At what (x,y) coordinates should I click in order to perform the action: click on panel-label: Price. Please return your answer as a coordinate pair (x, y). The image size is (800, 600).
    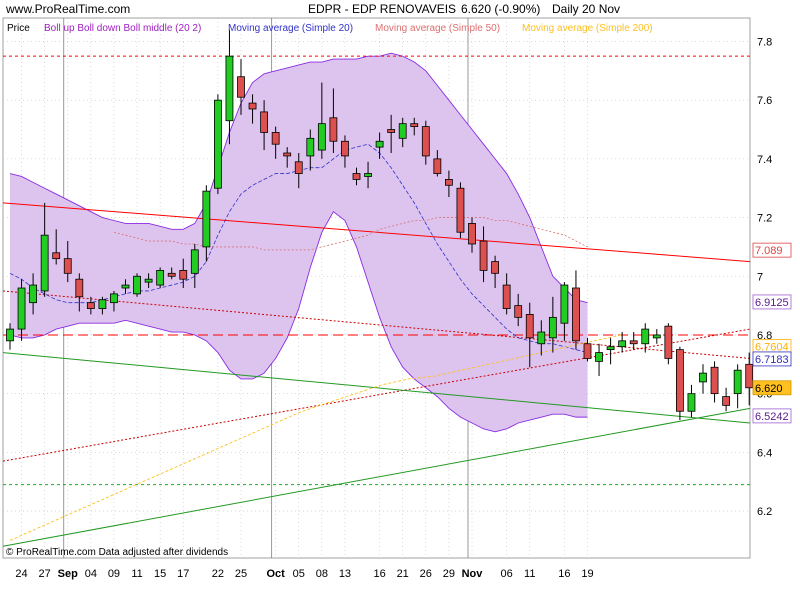
    Looking at the image, I should click on (18, 28).